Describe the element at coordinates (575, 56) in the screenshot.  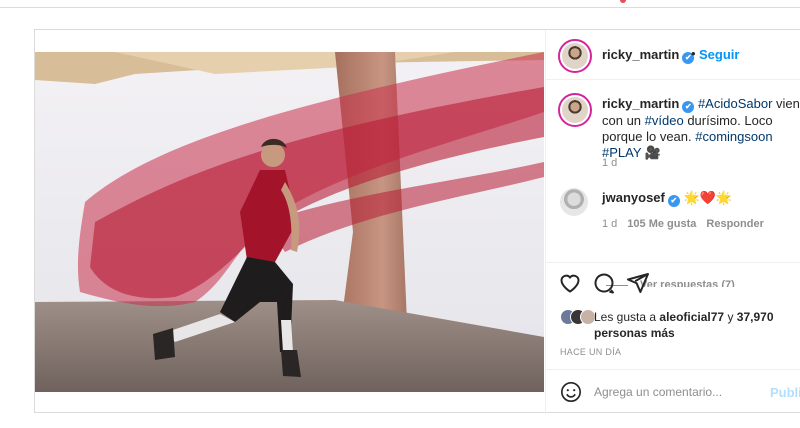
I see `author-avatar` at that location.